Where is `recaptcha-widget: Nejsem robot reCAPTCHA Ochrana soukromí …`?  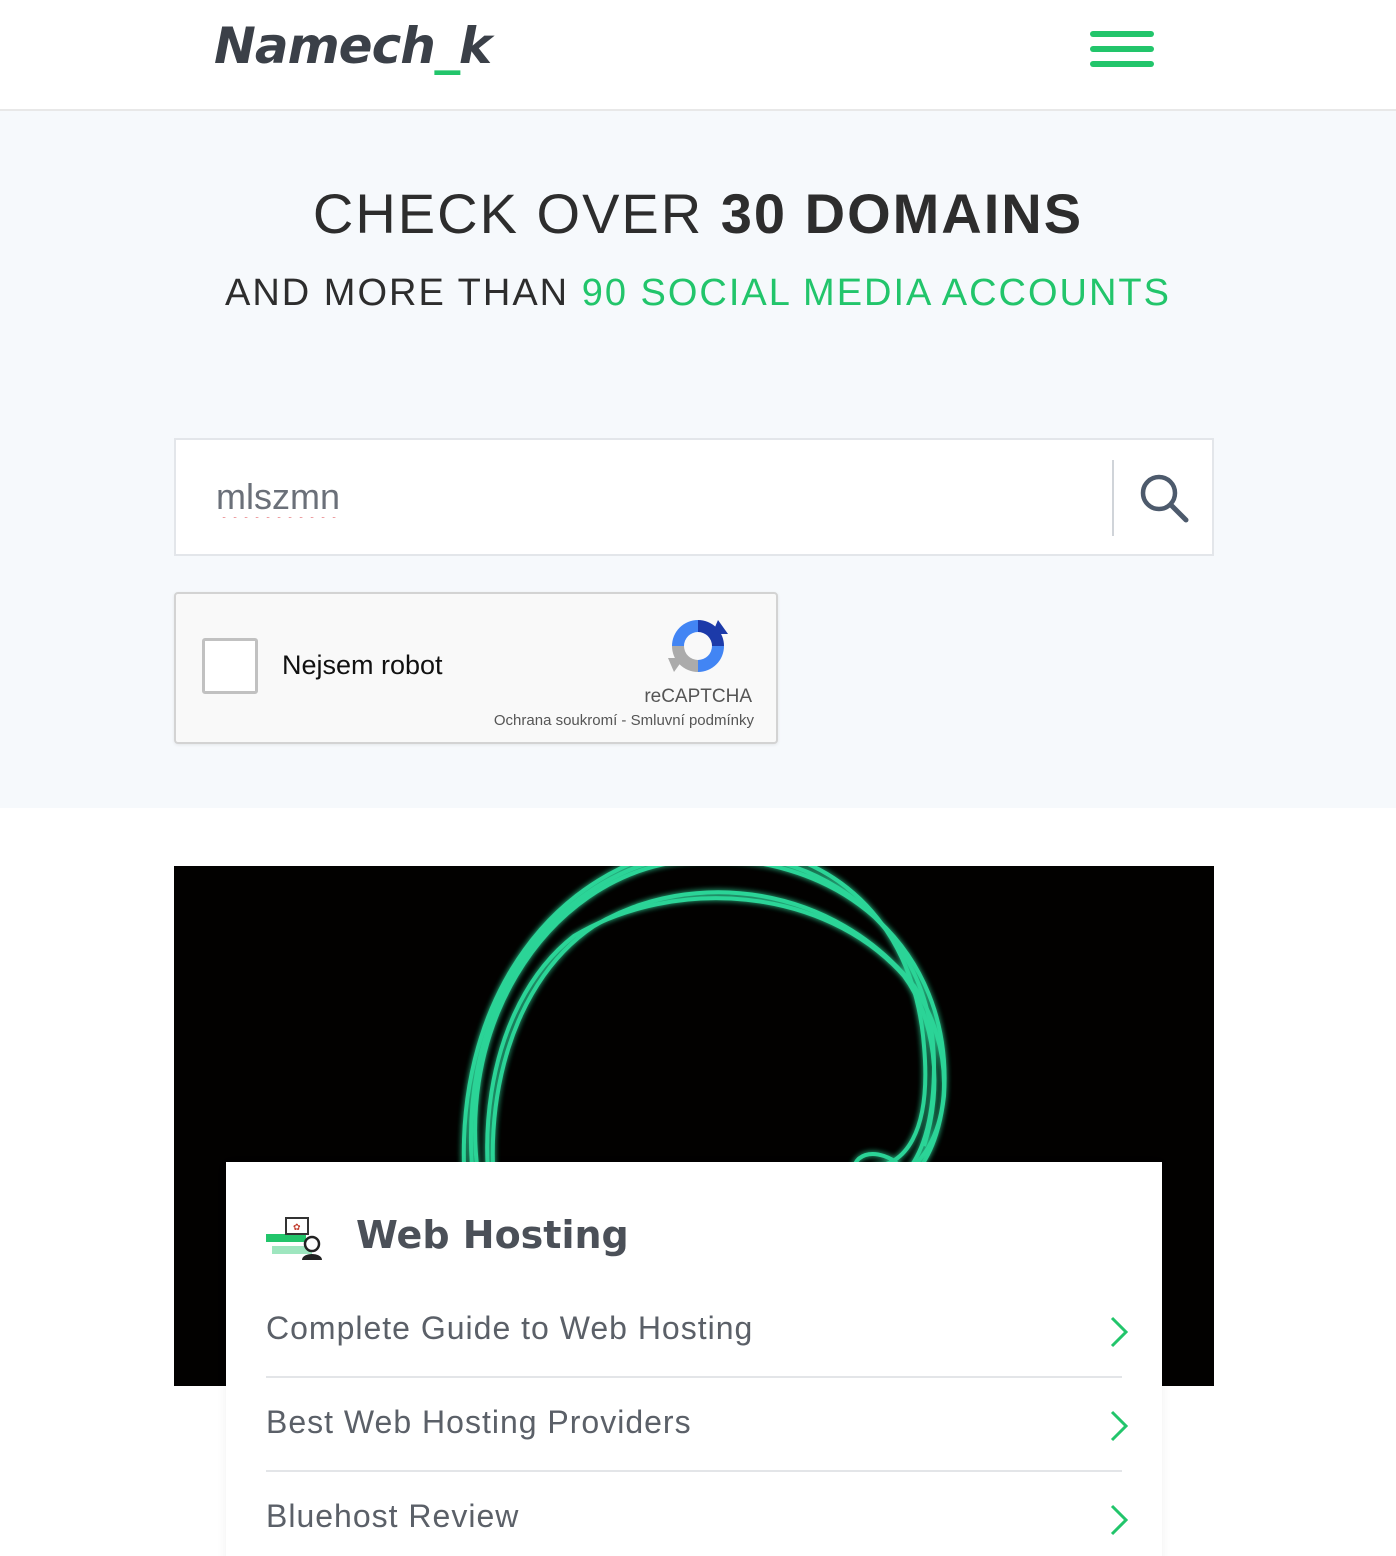 recaptcha-widget: Nejsem robot reCAPTCHA Ochrana soukromí … is located at coordinates (476, 668).